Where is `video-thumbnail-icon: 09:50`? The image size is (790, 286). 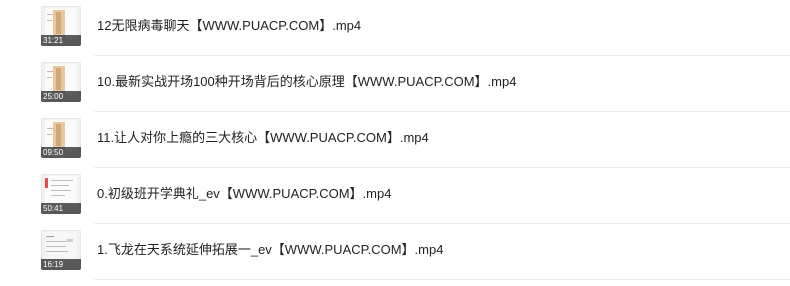
video-thumbnail-icon: 09:50 is located at coordinates (61, 138).